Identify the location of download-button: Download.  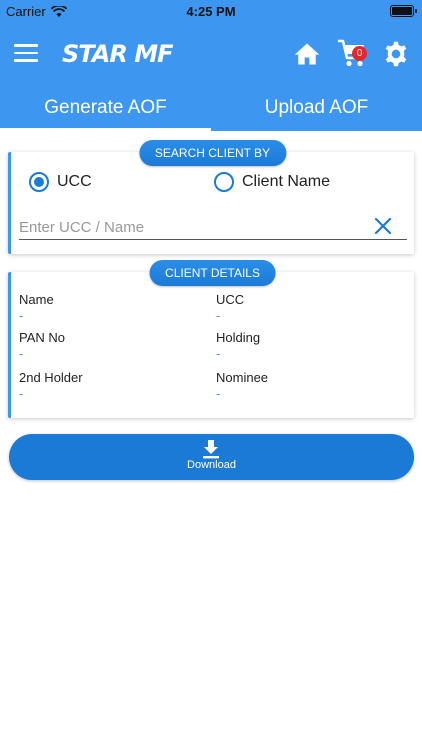
(211, 457).